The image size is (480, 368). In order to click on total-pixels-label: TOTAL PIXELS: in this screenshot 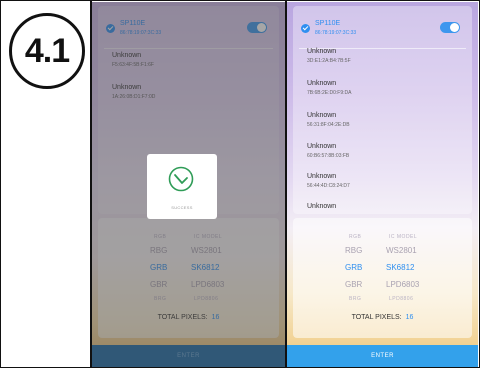, I will do `click(376, 317)`.